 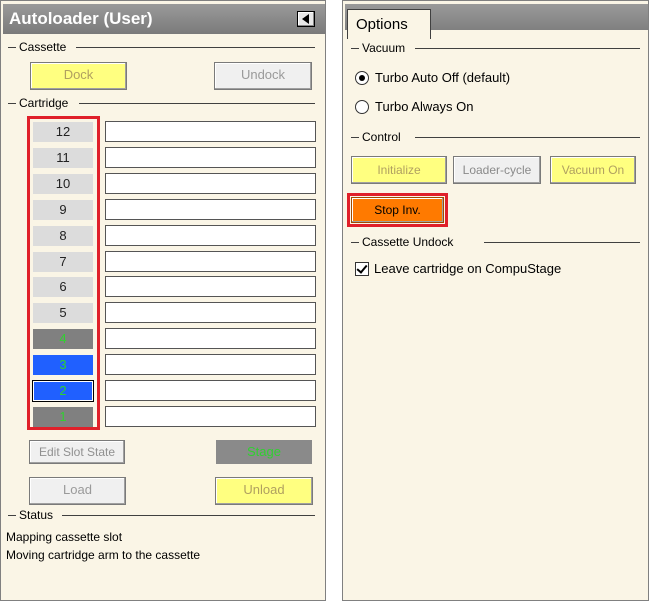 What do you see at coordinates (362, 269) in the screenshot?
I see `checkbox-checked-icon` at bounding box center [362, 269].